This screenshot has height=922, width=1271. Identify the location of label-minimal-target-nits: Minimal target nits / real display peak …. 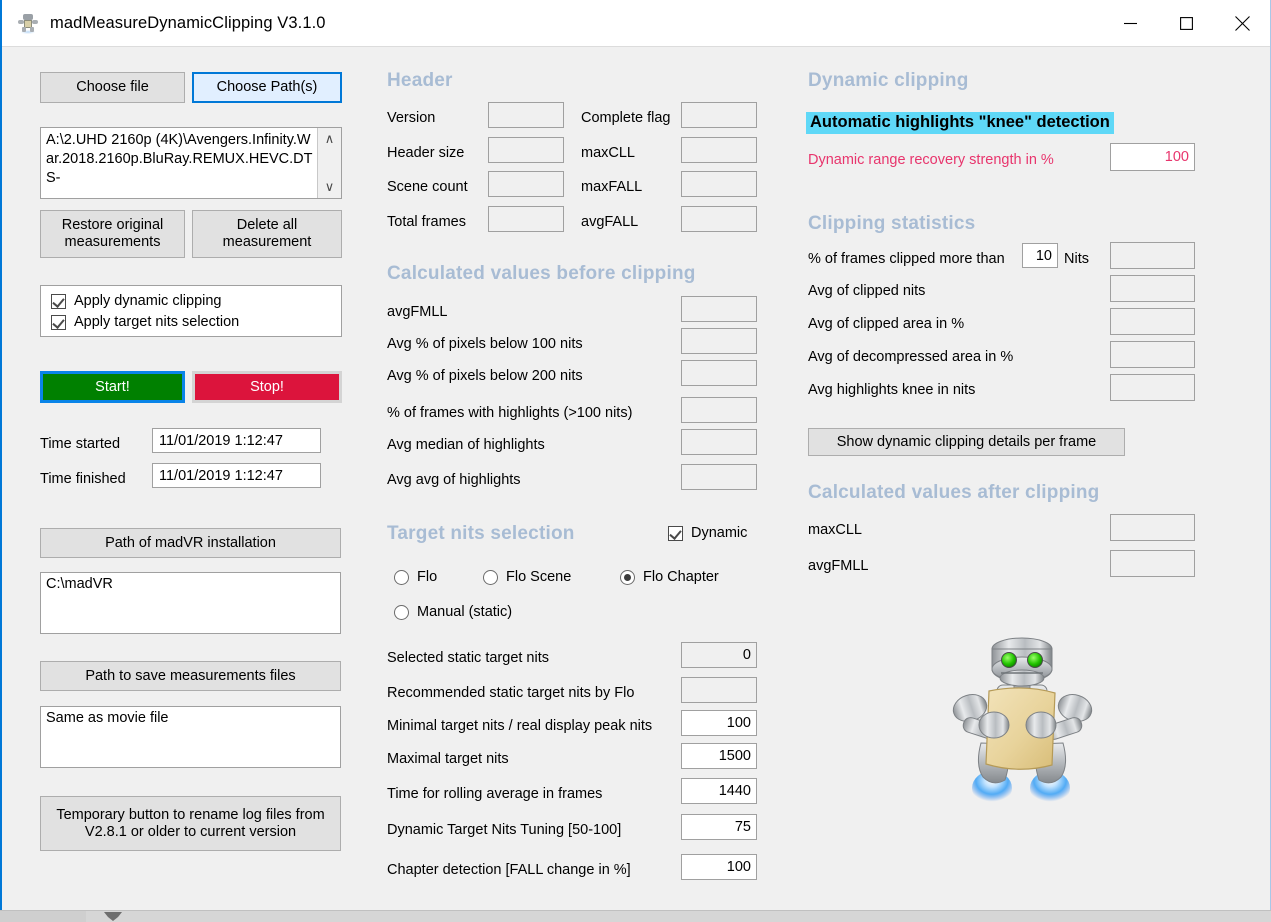
(520, 726).